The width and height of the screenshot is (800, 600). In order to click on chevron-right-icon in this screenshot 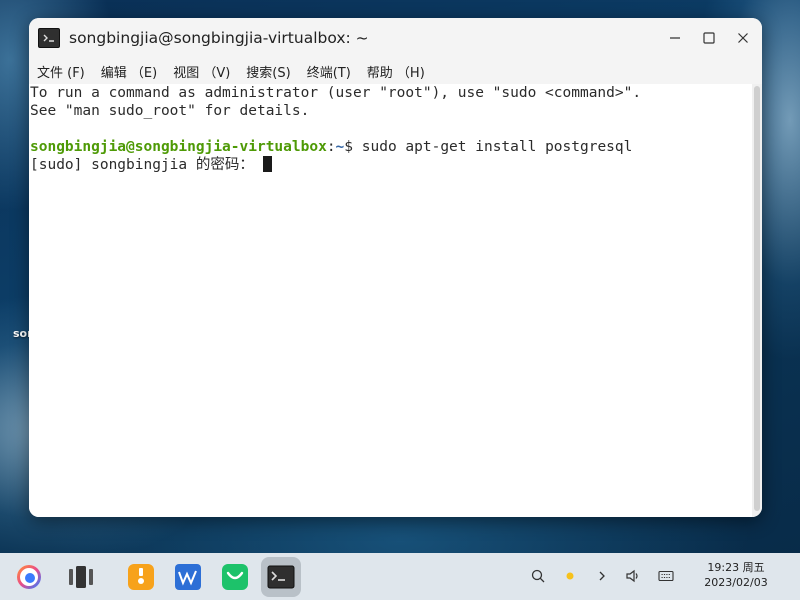, I will do `click(602, 576)`.